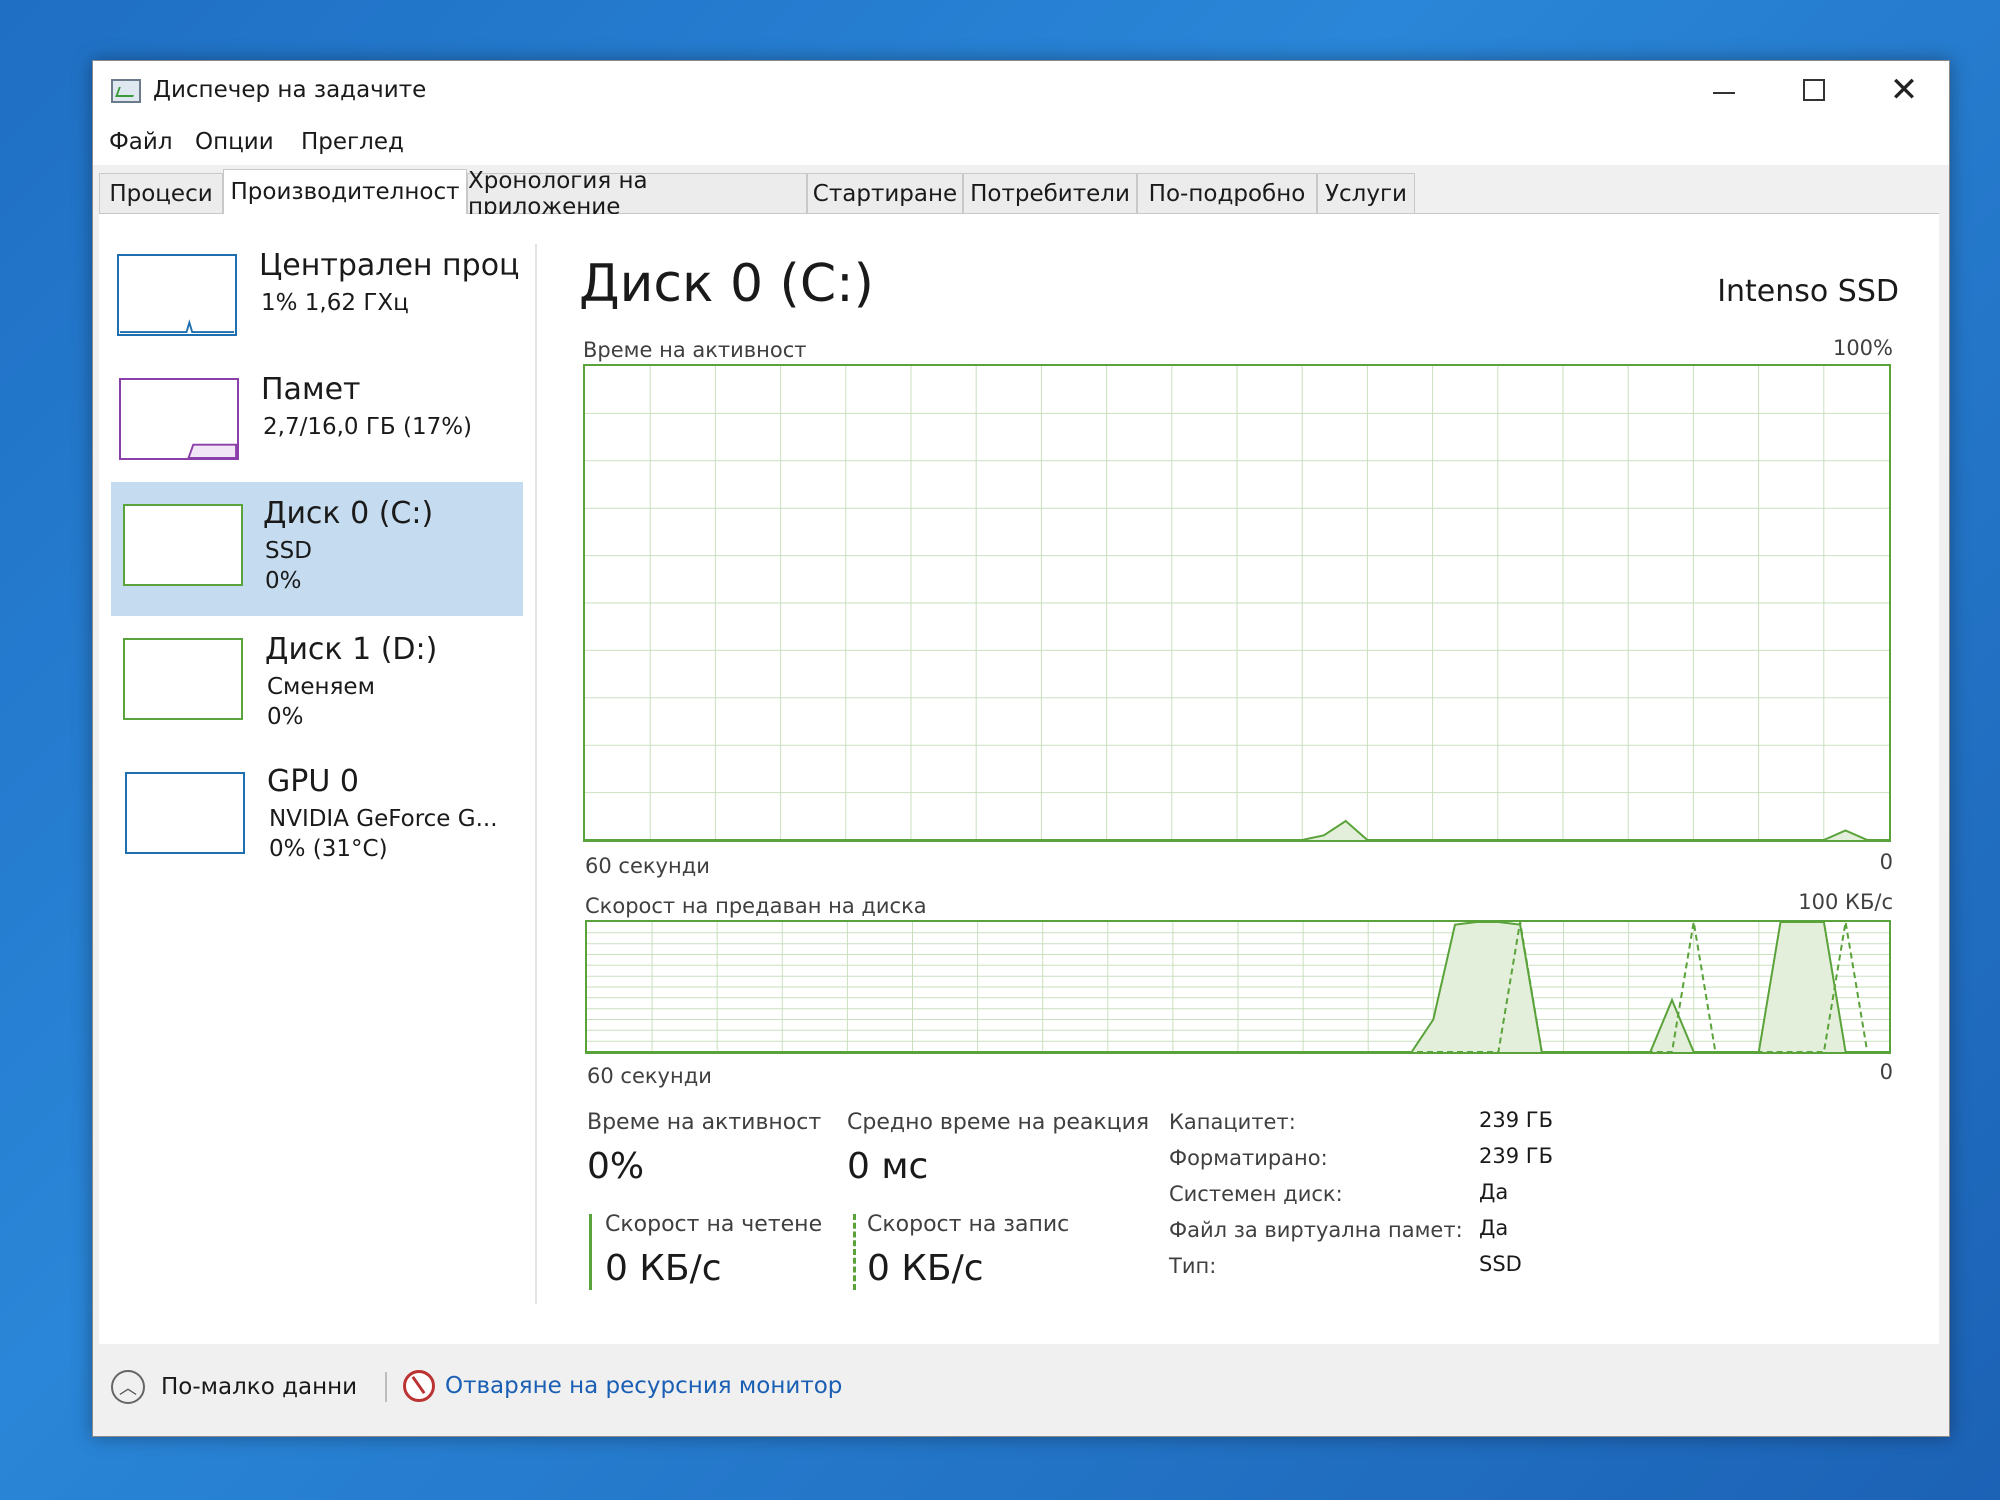 Image resolution: width=2000 pixels, height=1500 pixels. What do you see at coordinates (386, 1387) in the screenshot?
I see `footer-separator` at bounding box center [386, 1387].